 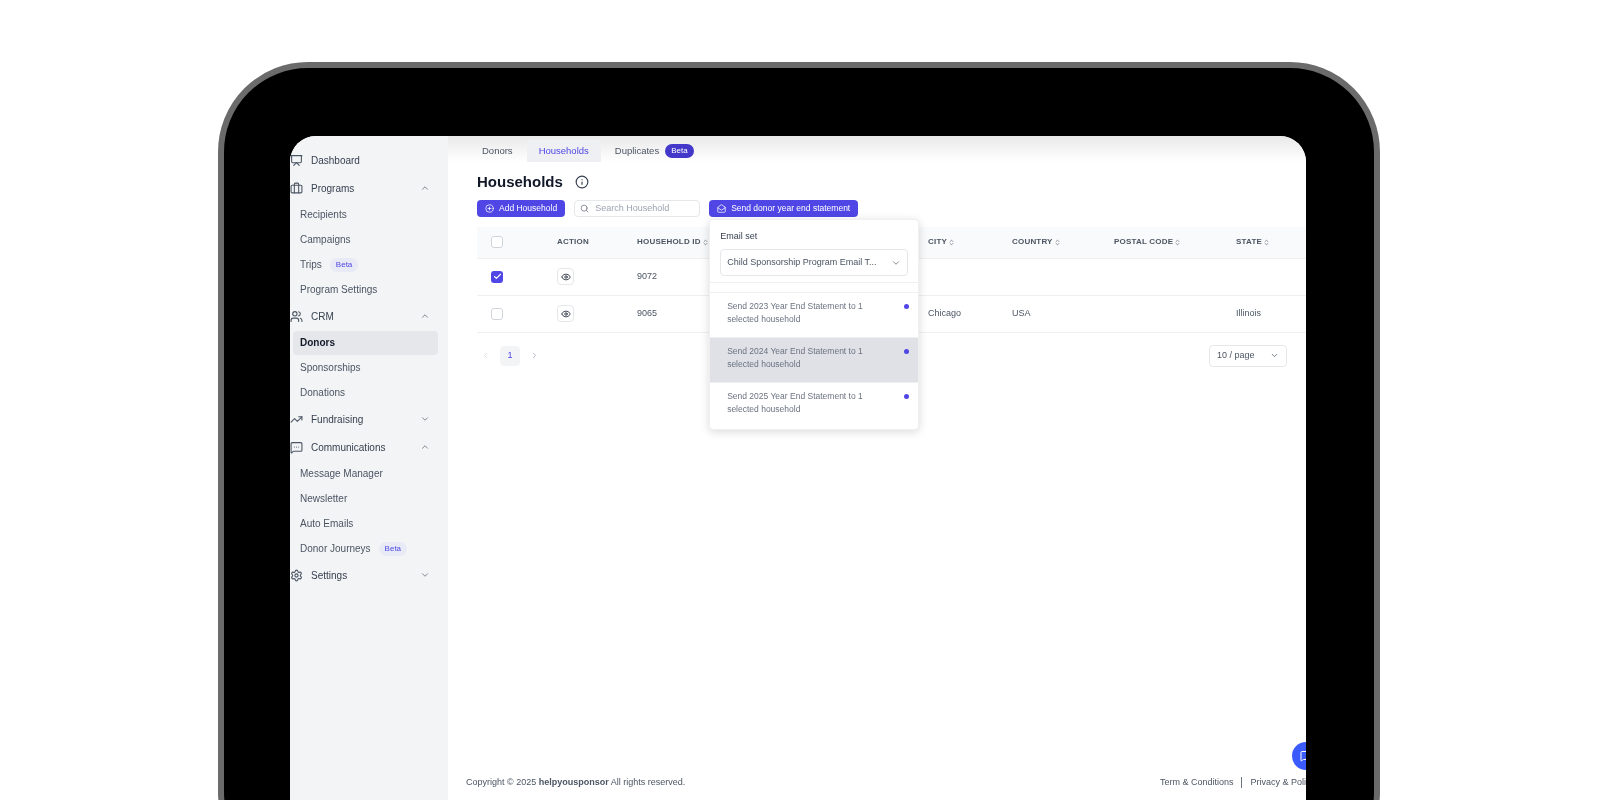 What do you see at coordinates (673, 242) in the screenshot?
I see `column-header: HOUSEHOLD ID` at bounding box center [673, 242].